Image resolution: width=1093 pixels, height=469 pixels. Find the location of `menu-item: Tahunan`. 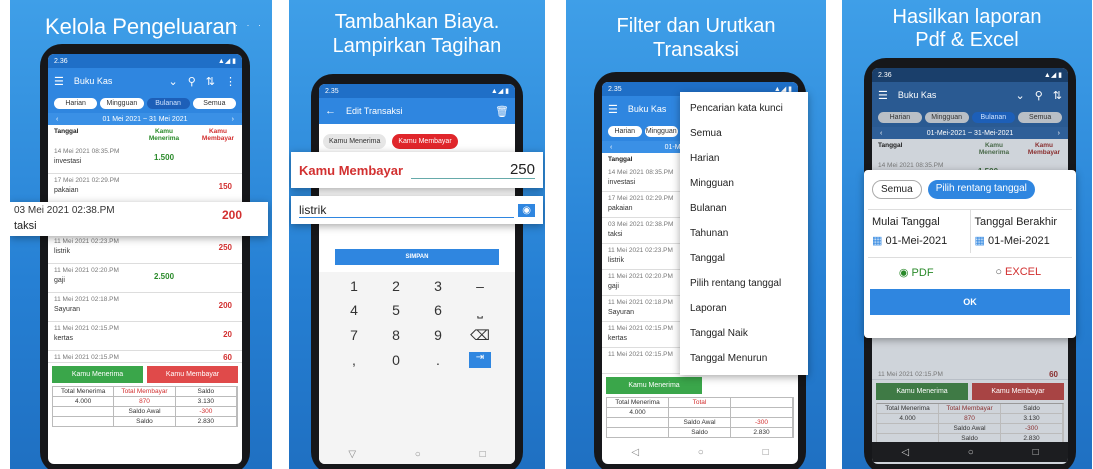

menu-item: Tahunan is located at coordinates (744, 233).